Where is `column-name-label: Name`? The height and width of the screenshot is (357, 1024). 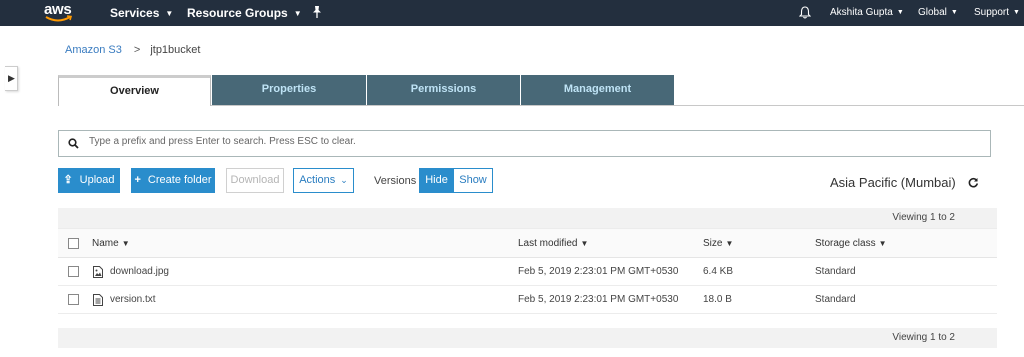
column-name-label: Name is located at coordinates (105, 243).